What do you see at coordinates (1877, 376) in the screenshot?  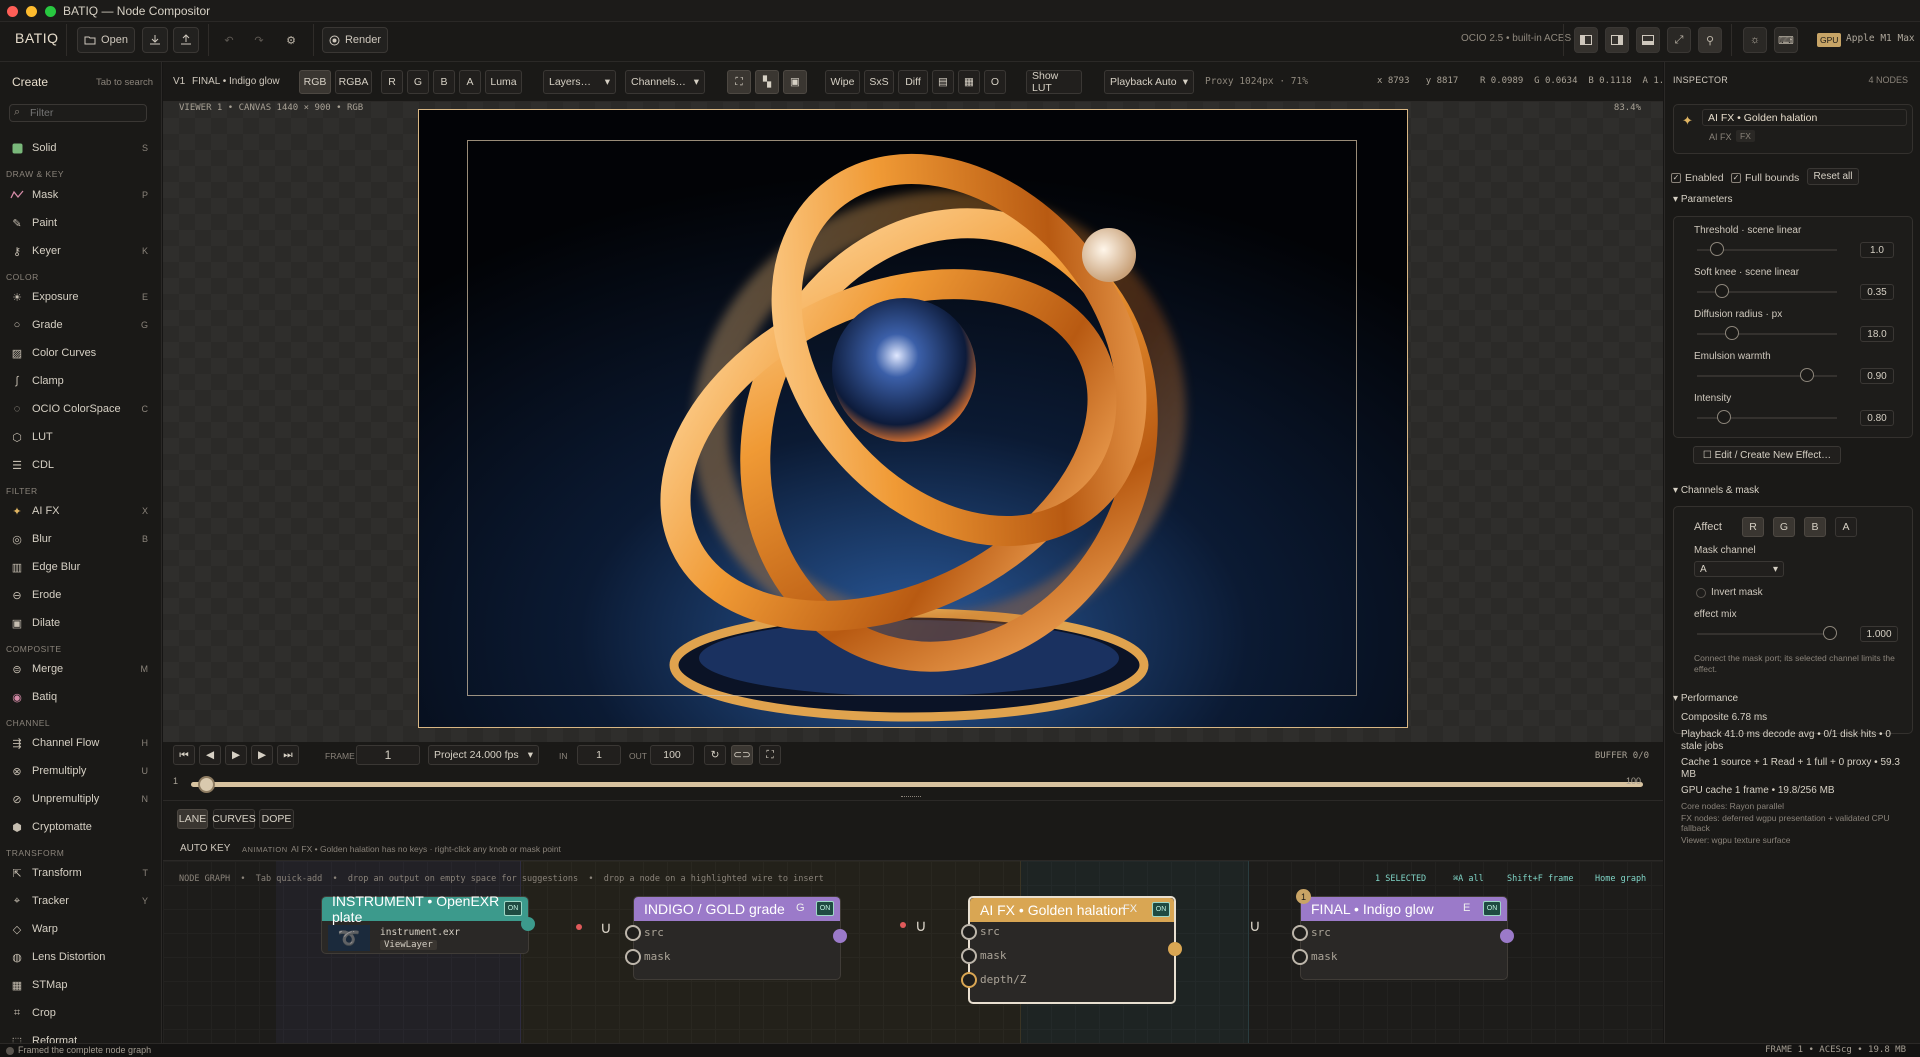 I see `warmth-value: 0.90` at bounding box center [1877, 376].